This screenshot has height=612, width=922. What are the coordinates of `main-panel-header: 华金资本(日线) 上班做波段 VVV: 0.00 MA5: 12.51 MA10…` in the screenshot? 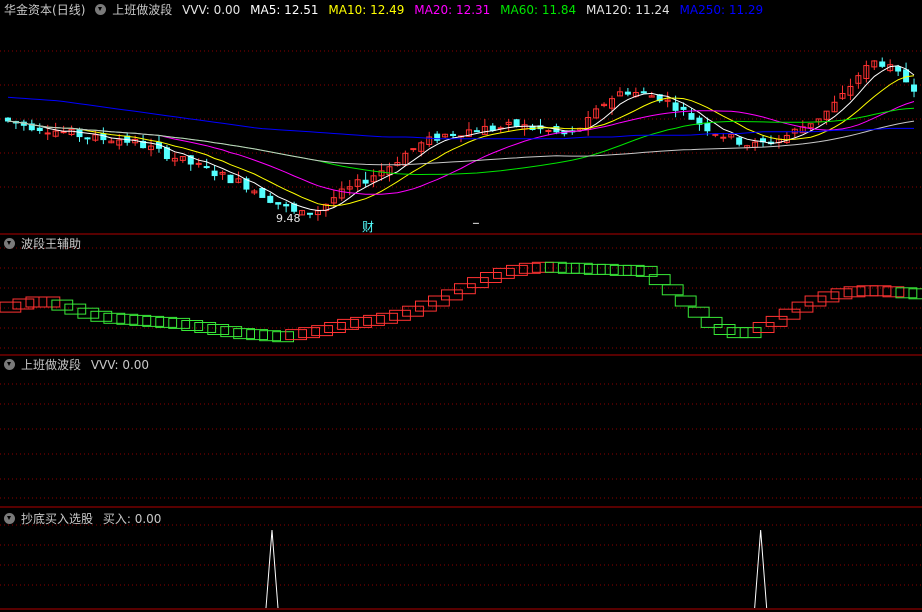 It's located at (386, 10).